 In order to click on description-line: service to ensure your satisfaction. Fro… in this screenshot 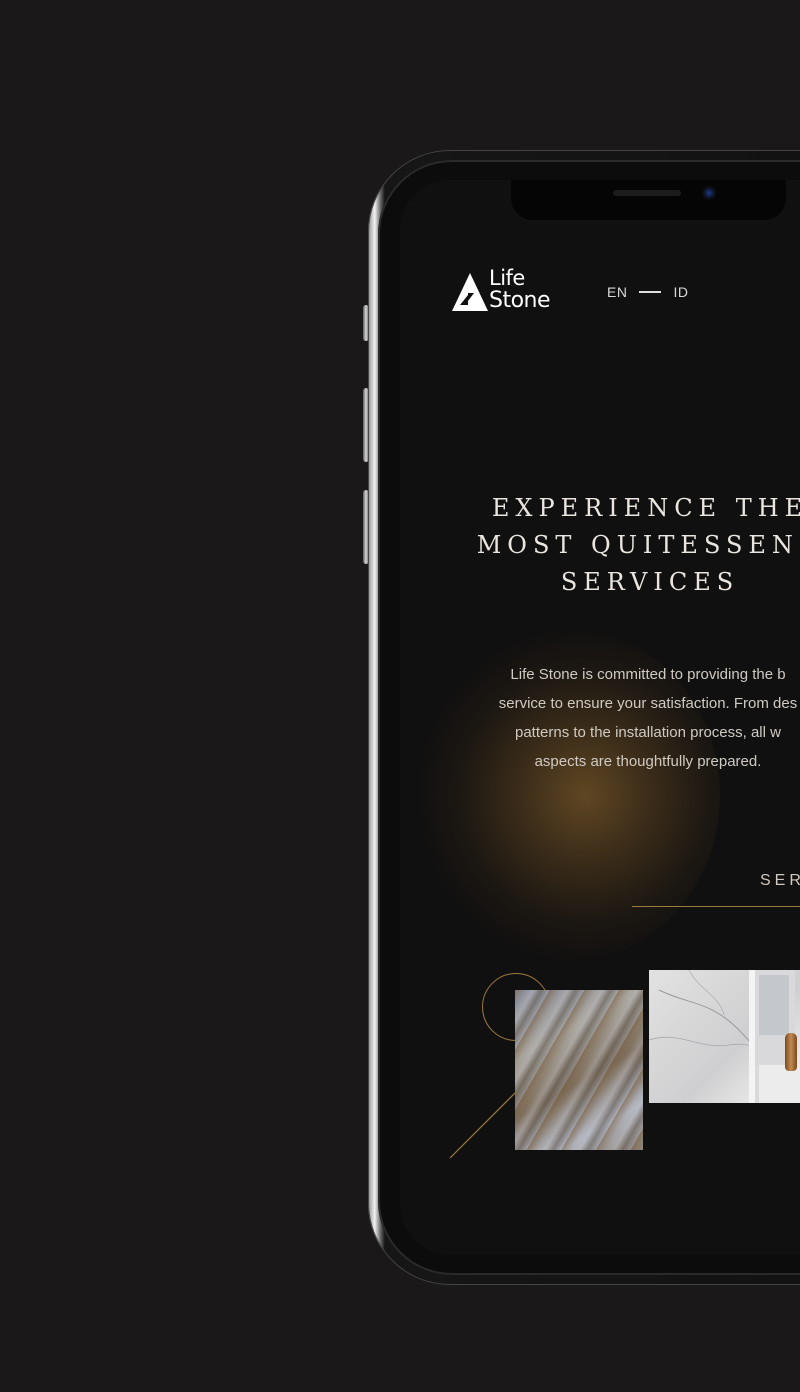, I will do `click(648, 703)`.